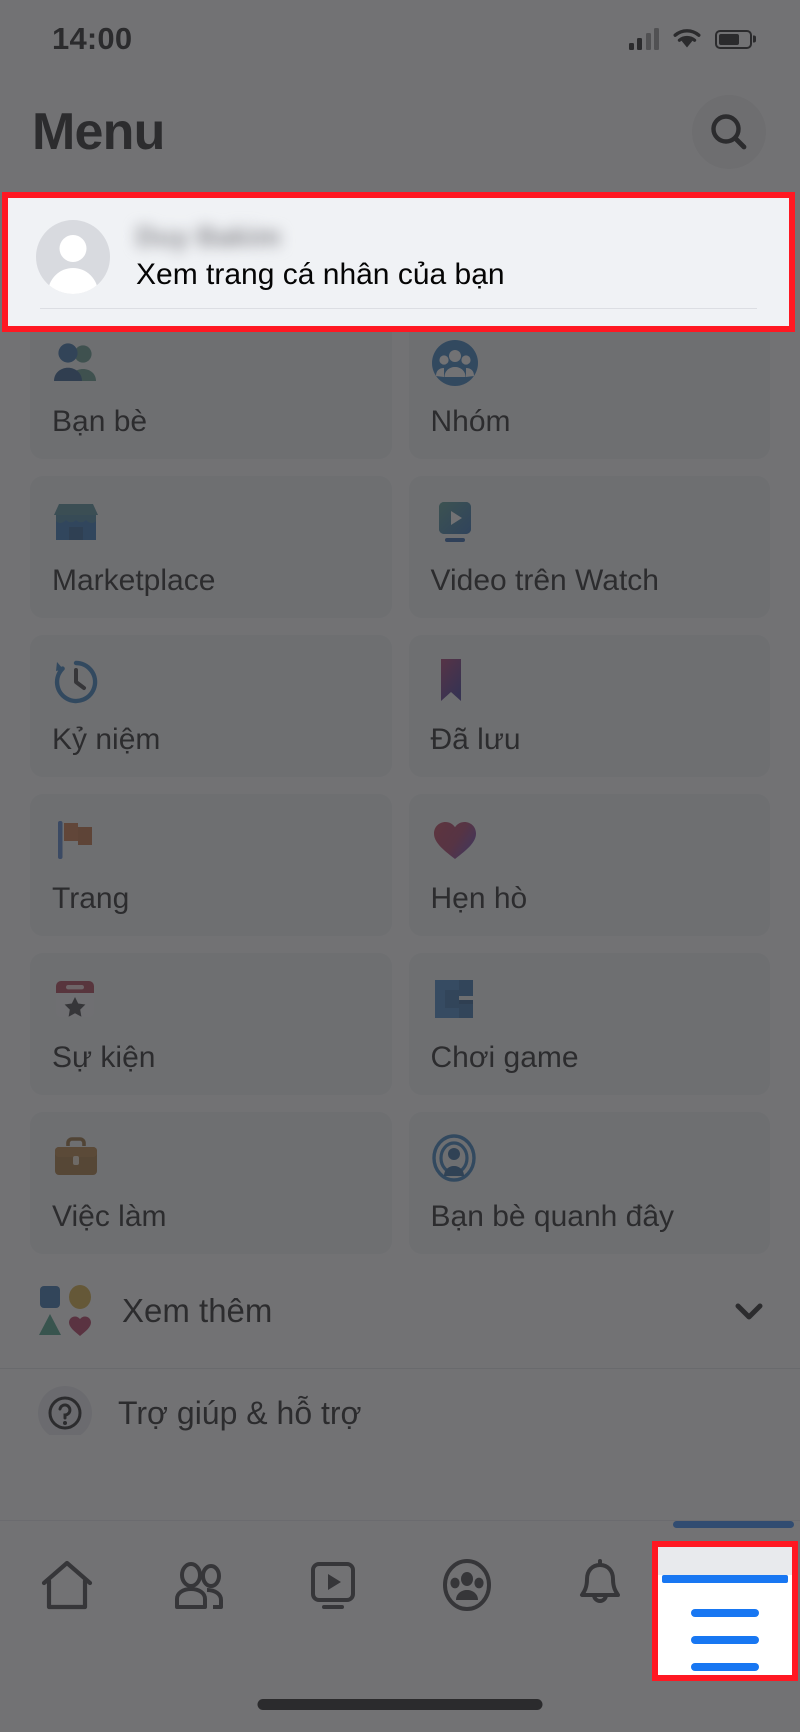 The width and height of the screenshot is (800, 1732). I want to click on events-calendar-icon, so click(76, 999).